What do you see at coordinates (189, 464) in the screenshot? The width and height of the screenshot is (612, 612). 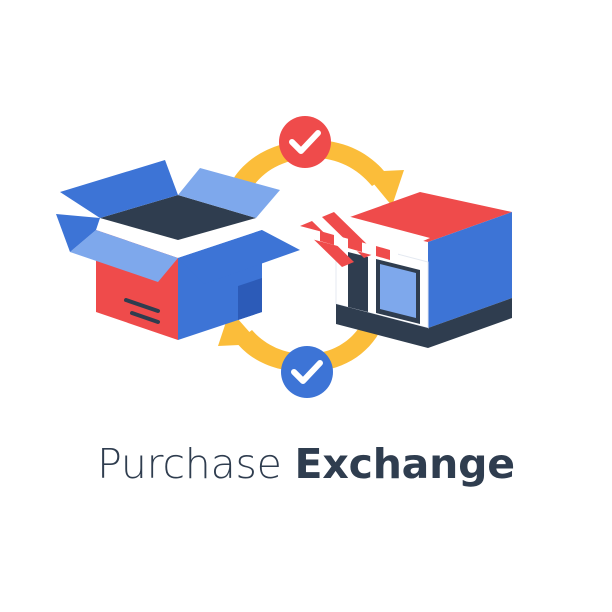 I see `caption-light-text: Purchase` at bounding box center [189, 464].